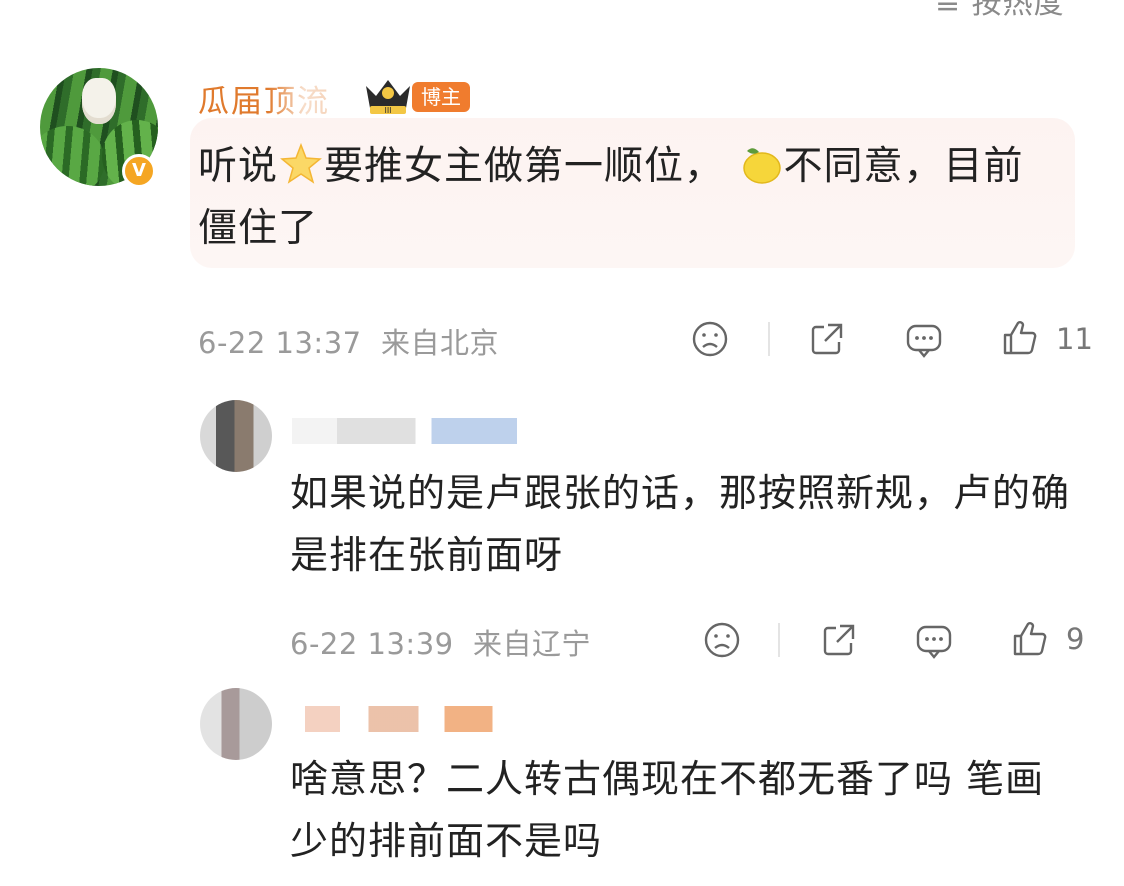  Describe the element at coordinates (72, 156) in the screenshot. I see `watermelon-image` at that location.